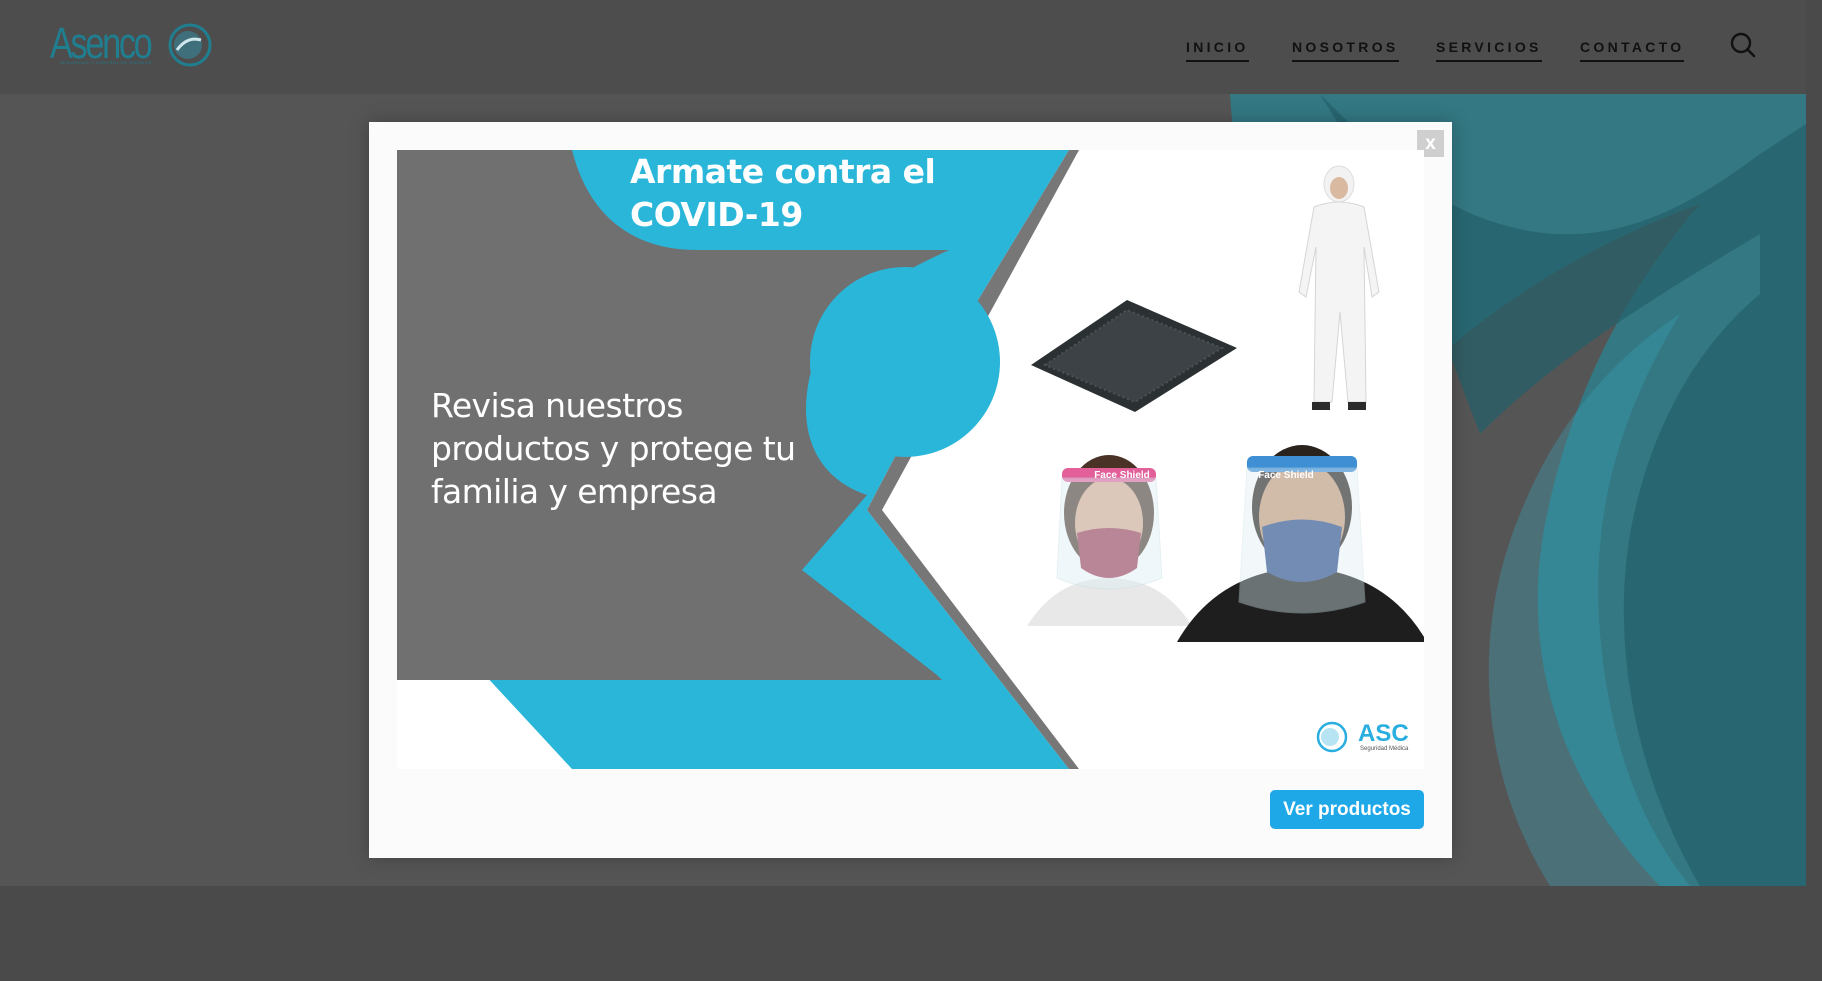 The height and width of the screenshot is (981, 1822). I want to click on logo-ring-icon, so click(190, 45).